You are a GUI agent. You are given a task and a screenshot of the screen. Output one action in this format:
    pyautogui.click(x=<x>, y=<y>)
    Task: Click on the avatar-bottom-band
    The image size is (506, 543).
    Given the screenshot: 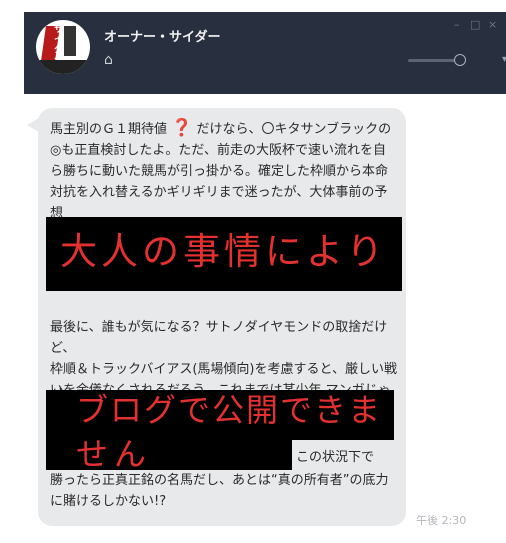 What is the action you would take?
    pyautogui.click(x=63, y=67)
    